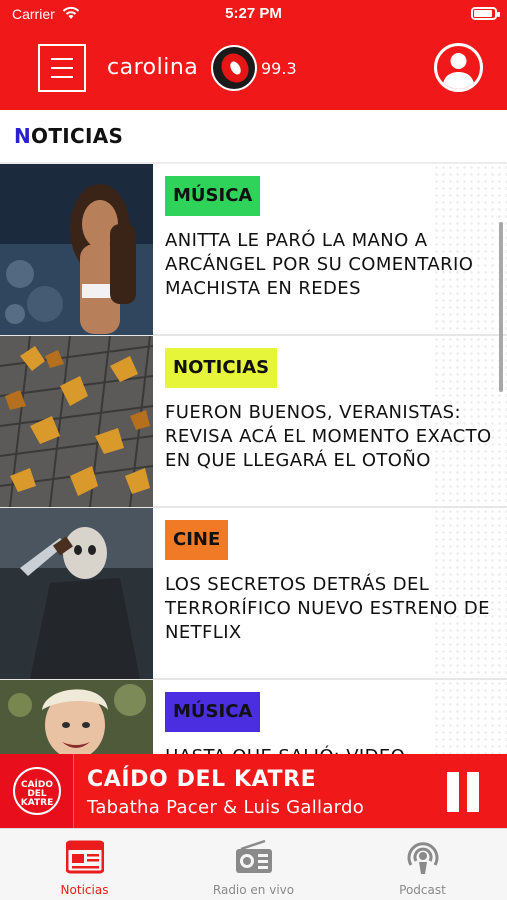  Describe the element at coordinates (37, 794) in the screenshot. I see `art-text: CAÍDO DEL KATRE` at that location.